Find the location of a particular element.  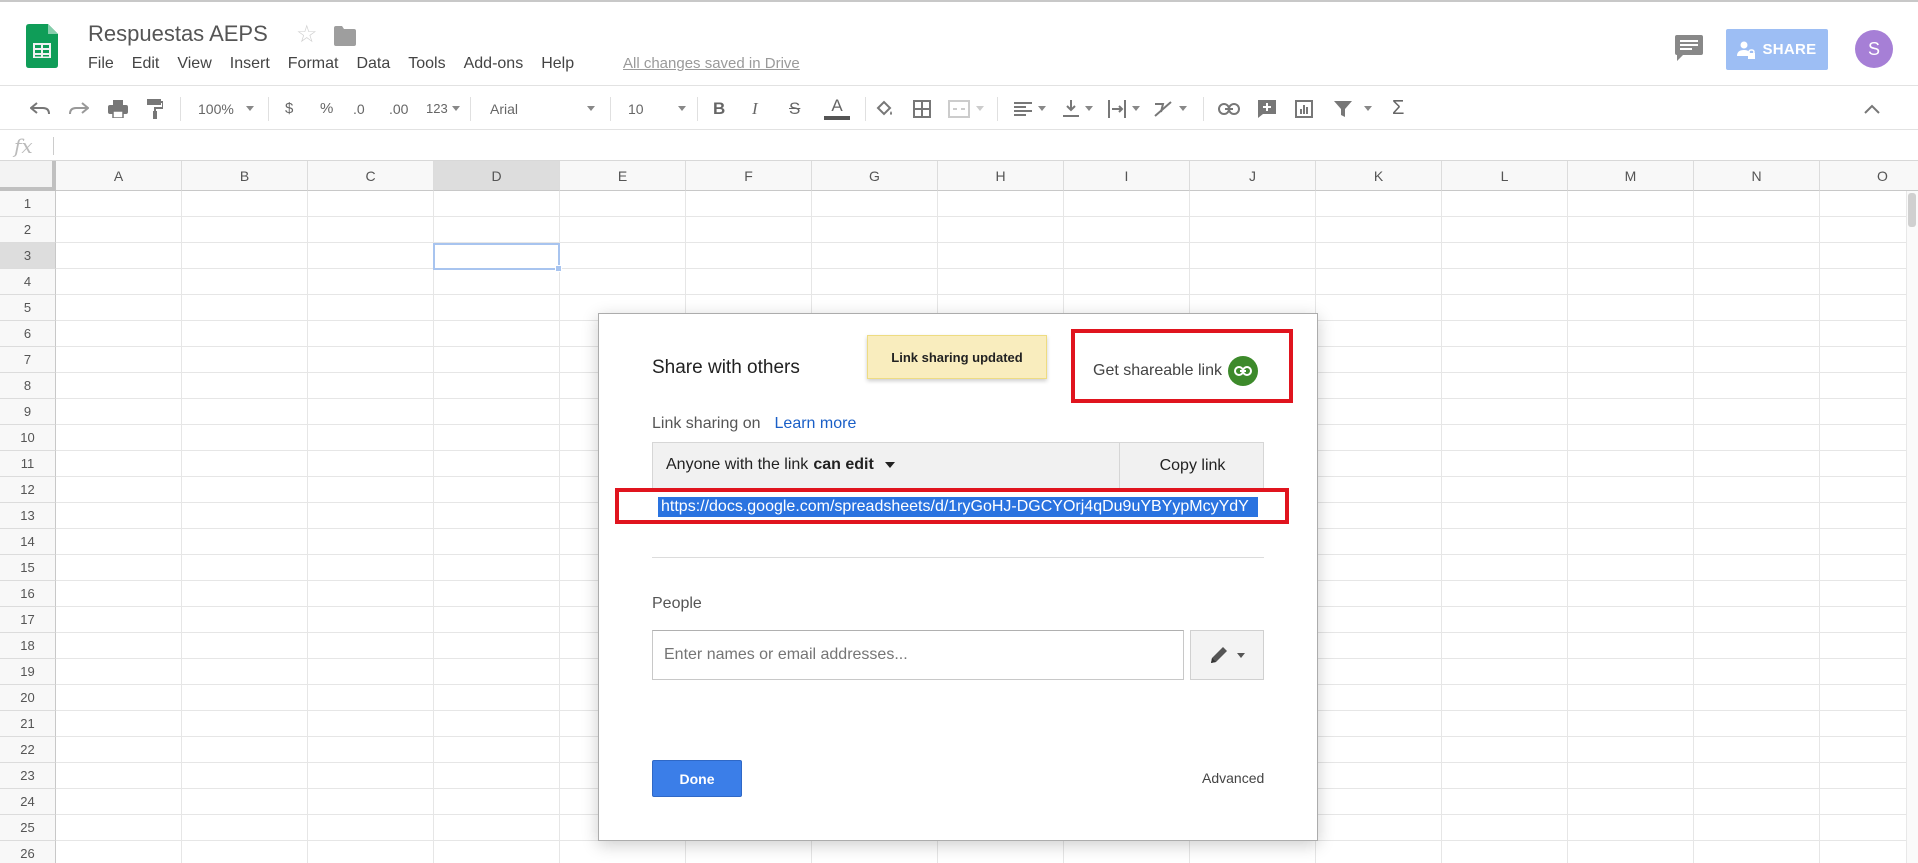

row-header-8: 8 is located at coordinates (28, 386).